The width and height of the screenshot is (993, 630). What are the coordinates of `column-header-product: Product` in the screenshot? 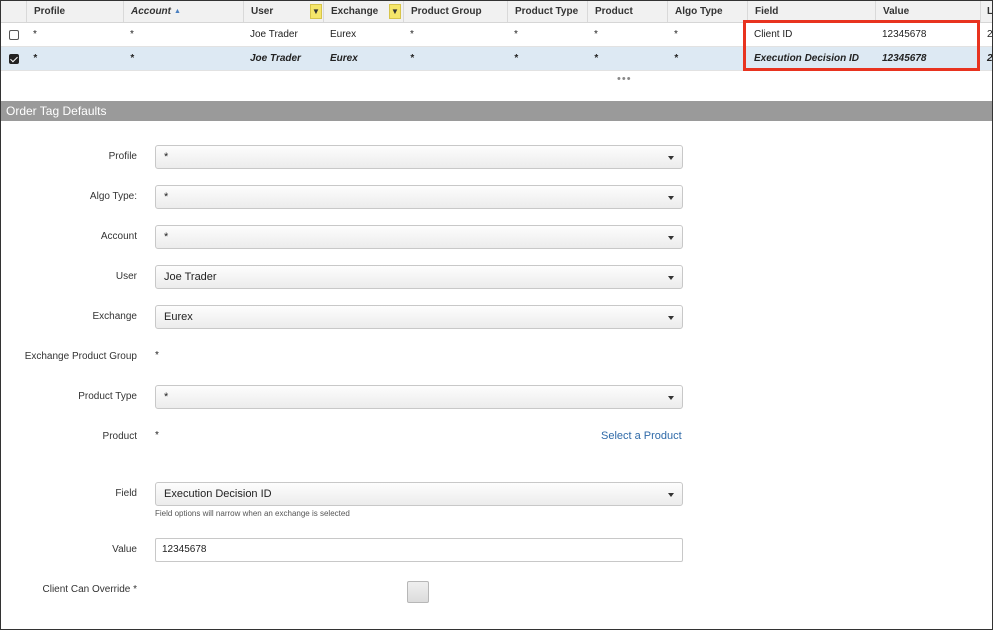 It's located at (627, 11).